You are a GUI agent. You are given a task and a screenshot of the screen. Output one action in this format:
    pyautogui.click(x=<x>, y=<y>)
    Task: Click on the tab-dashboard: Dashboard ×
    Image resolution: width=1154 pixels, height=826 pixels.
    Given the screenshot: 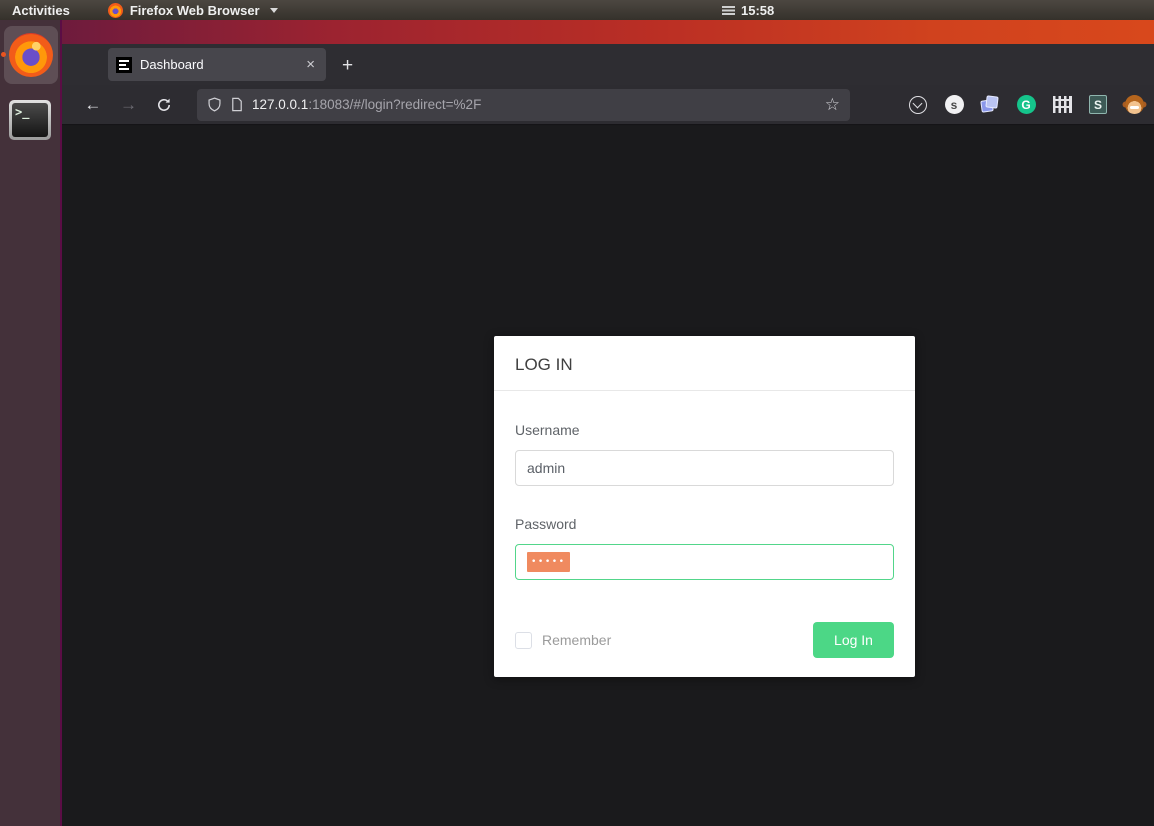 What is the action you would take?
    pyautogui.click(x=217, y=64)
    